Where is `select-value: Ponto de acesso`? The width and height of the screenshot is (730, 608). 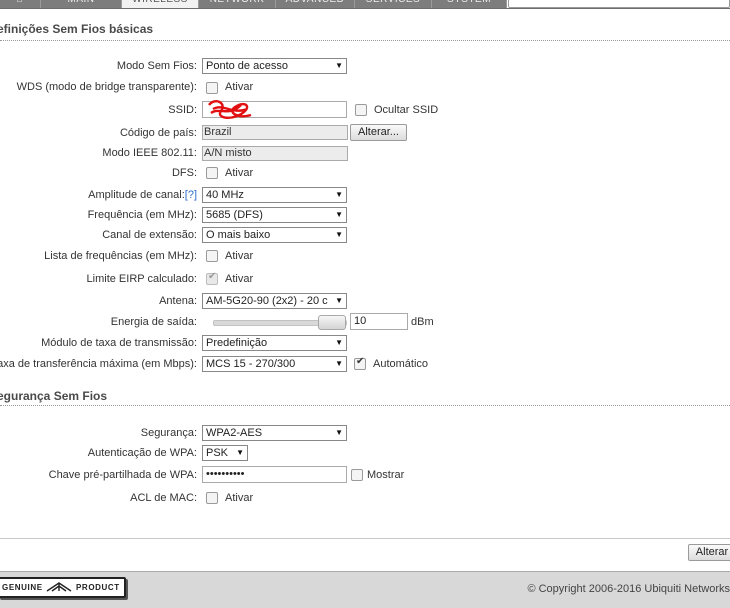
select-value: Ponto de acesso is located at coordinates (247, 66).